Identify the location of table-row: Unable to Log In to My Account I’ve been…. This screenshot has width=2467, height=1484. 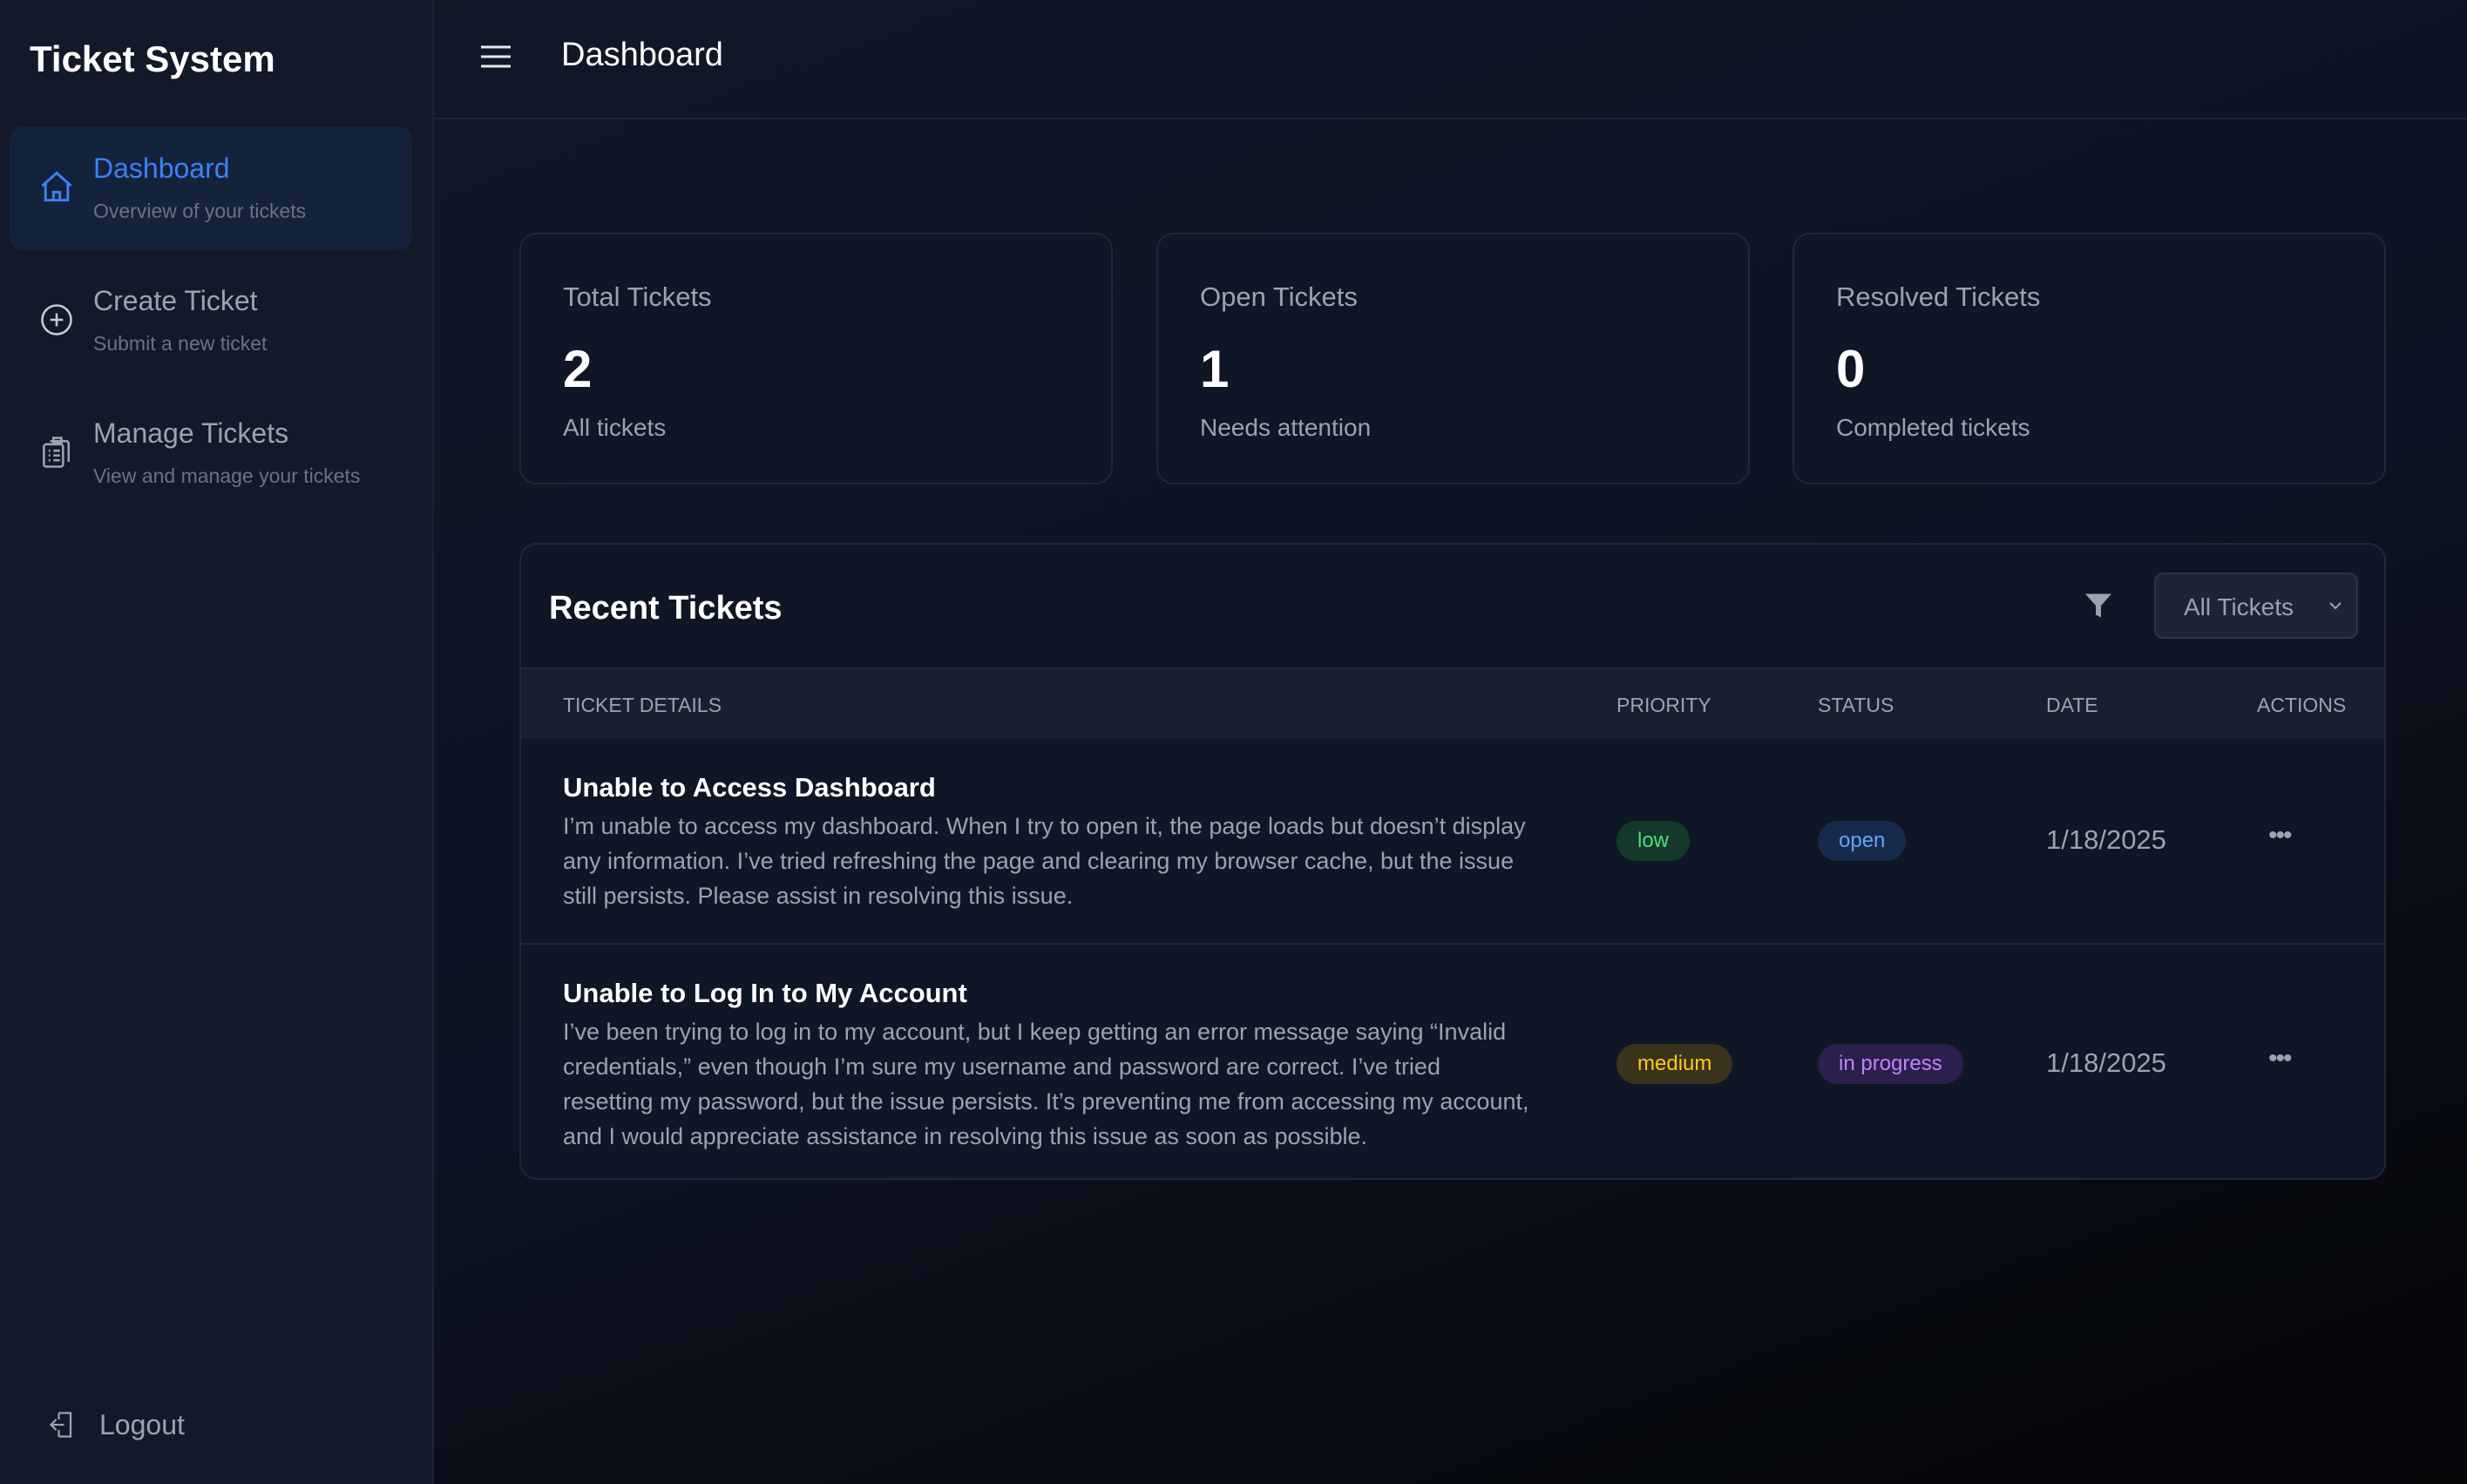
(1452, 1060).